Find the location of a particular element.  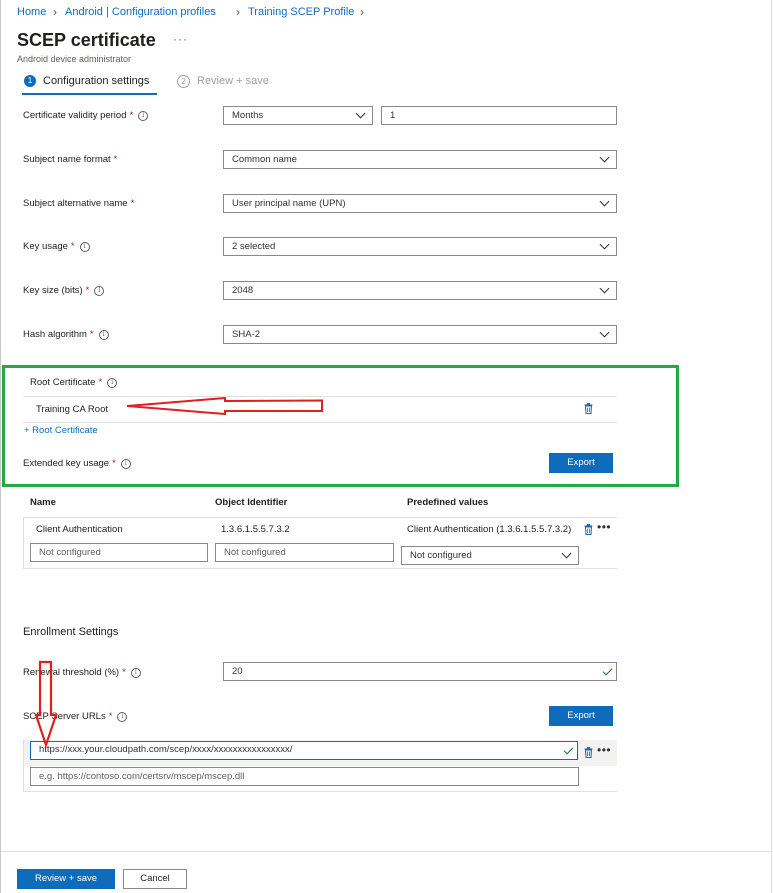

tab-configuration-settings: Configuration settings is located at coordinates (96, 81).